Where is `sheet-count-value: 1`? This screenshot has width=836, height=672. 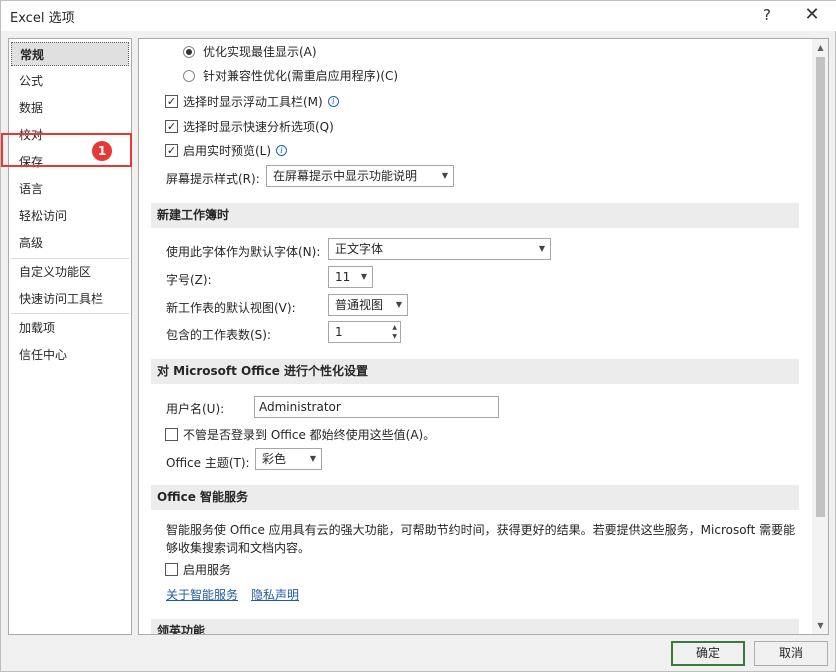
sheet-count-value: 1 is located at coordinates (339, 332).